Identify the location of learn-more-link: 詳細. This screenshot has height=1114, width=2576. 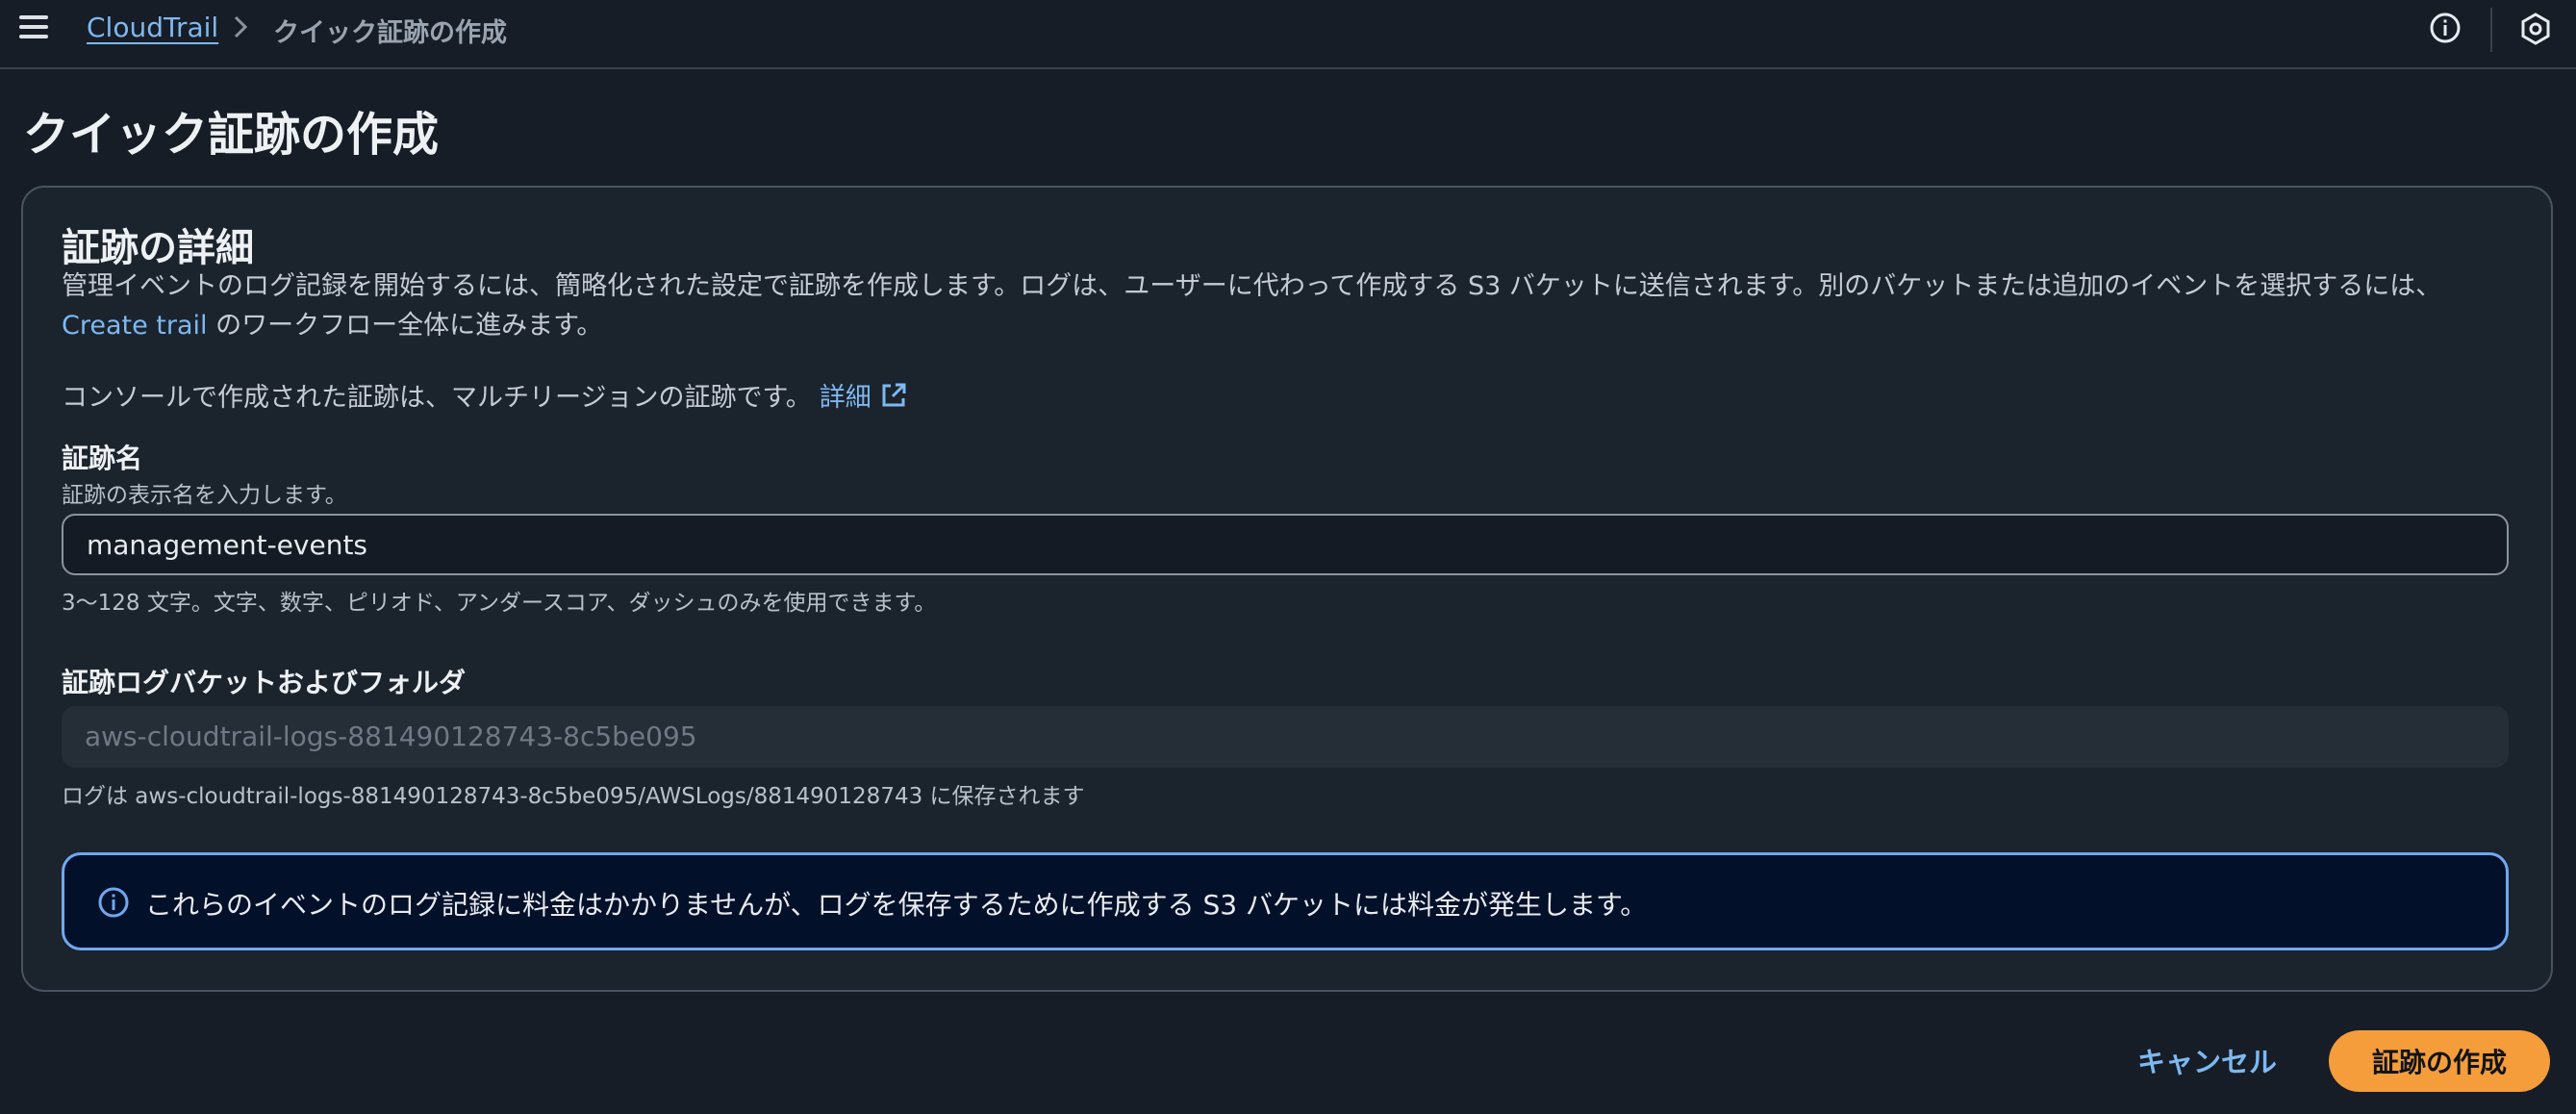
(845, 398).